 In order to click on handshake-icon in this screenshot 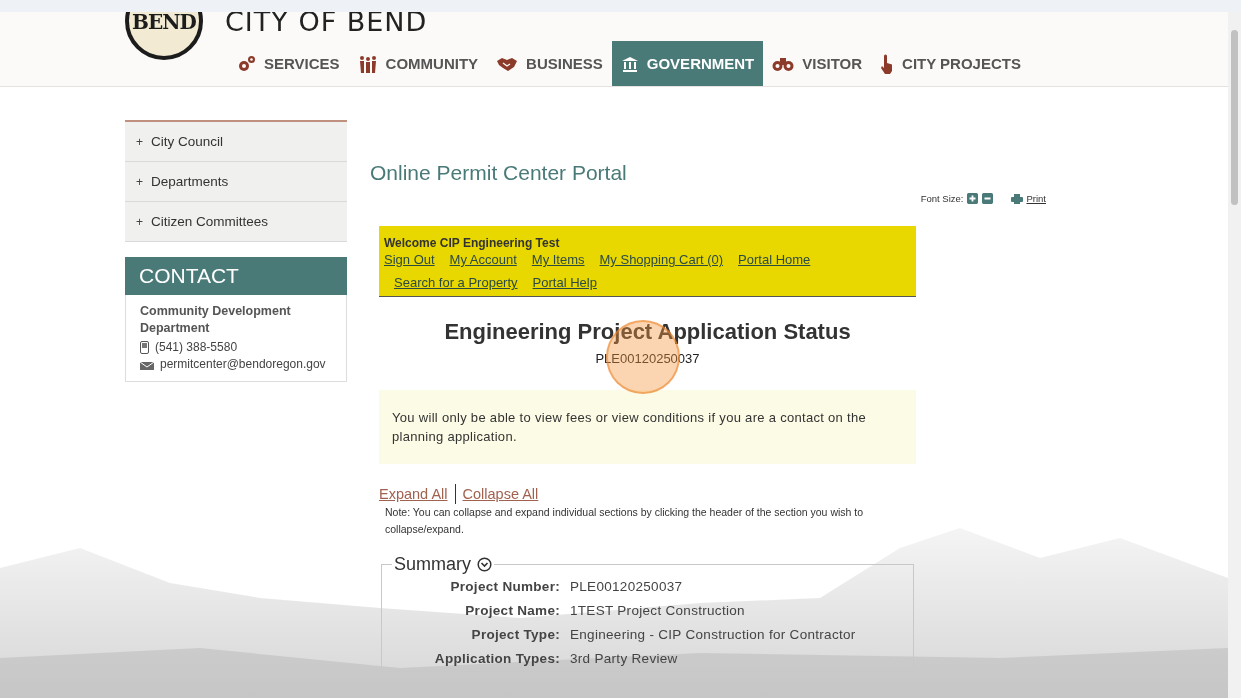, I will do `click(507, 63)`.